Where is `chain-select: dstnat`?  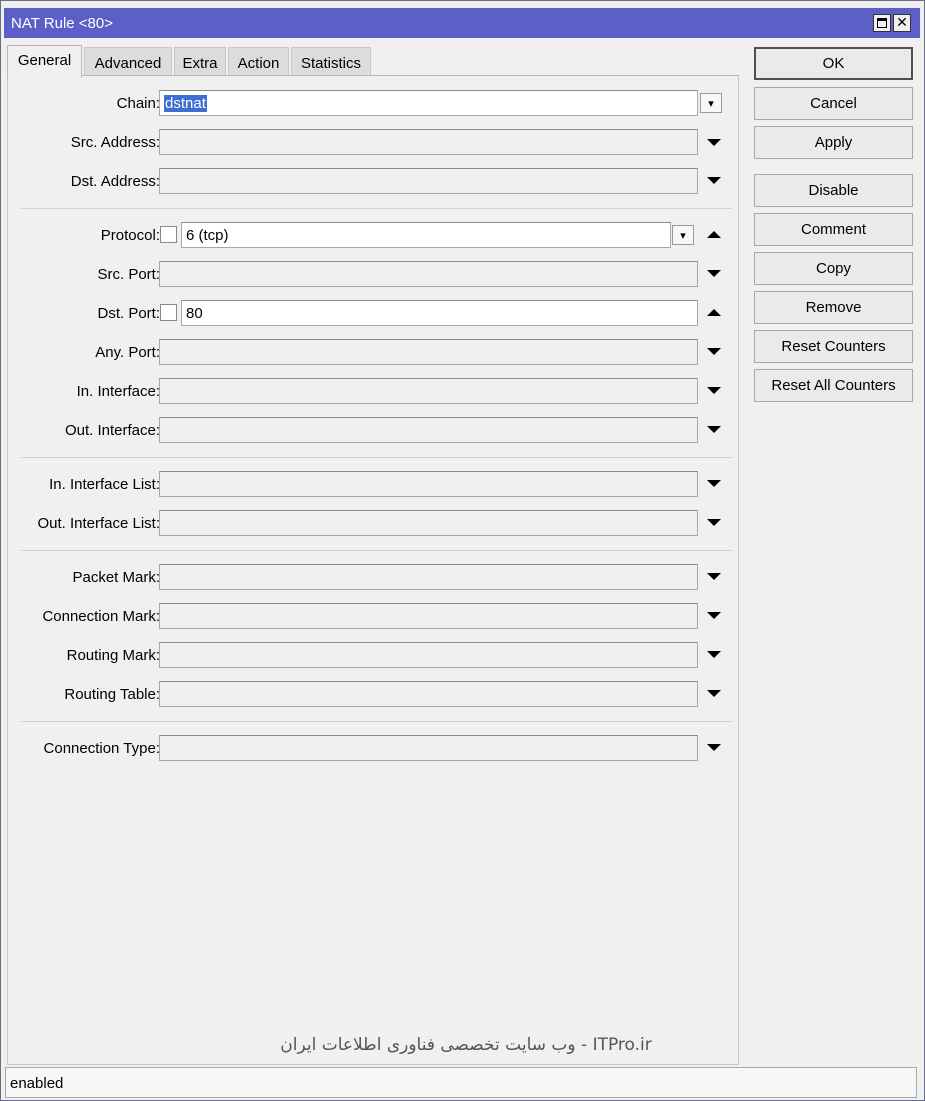 chain-select: dstnat is located at coordinates (428, 103).